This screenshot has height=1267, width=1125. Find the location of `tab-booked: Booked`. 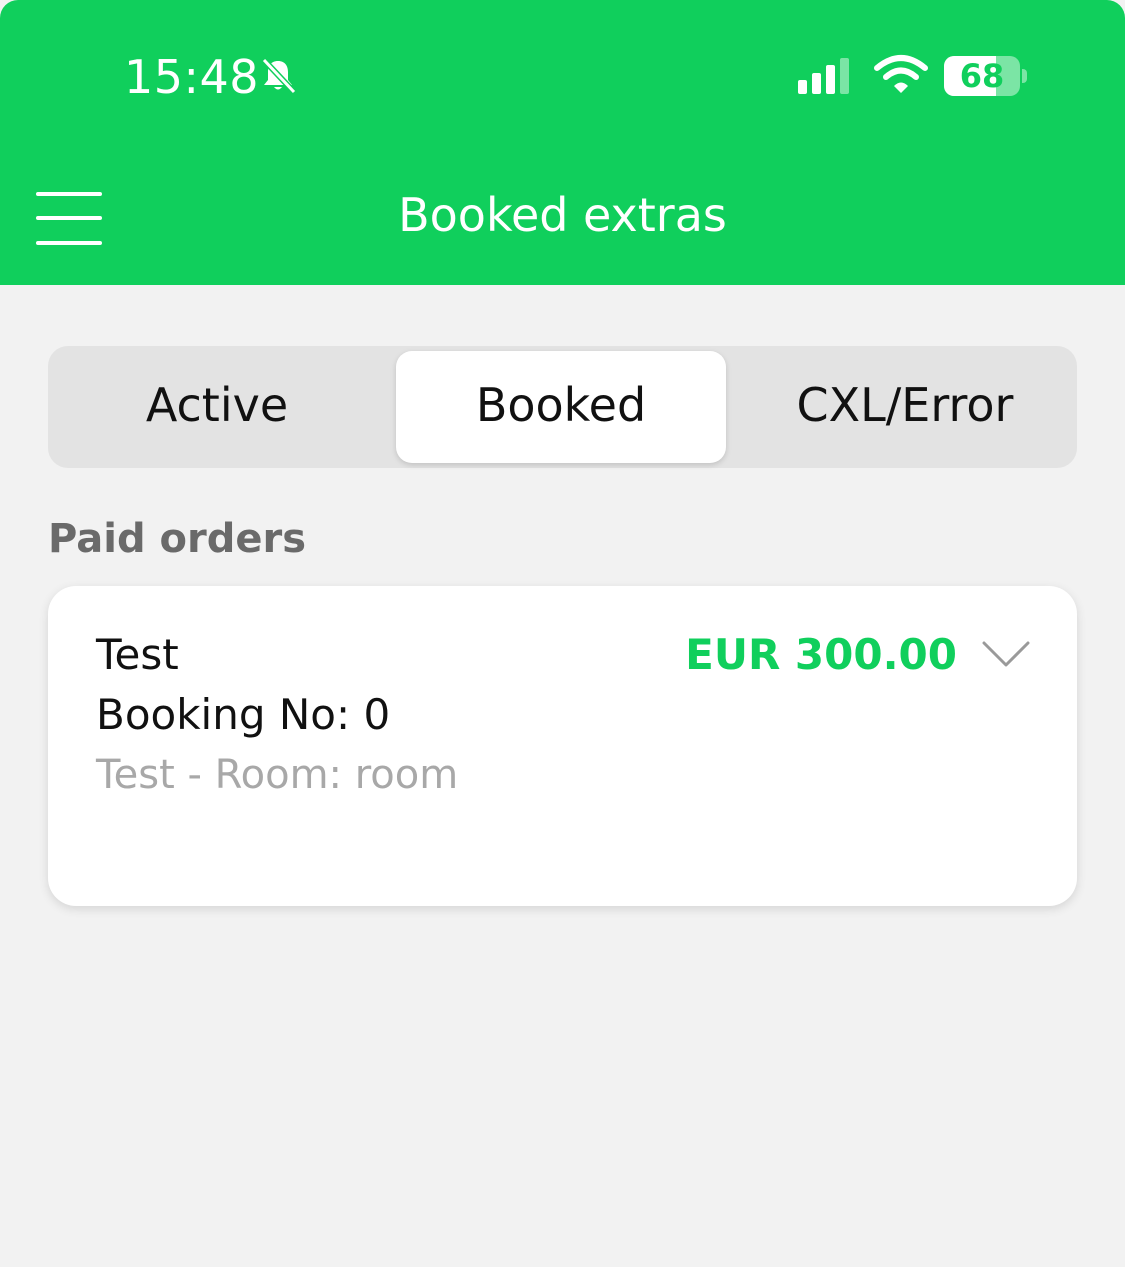

tab-booked: Booked is located at coordinates (561, 407).